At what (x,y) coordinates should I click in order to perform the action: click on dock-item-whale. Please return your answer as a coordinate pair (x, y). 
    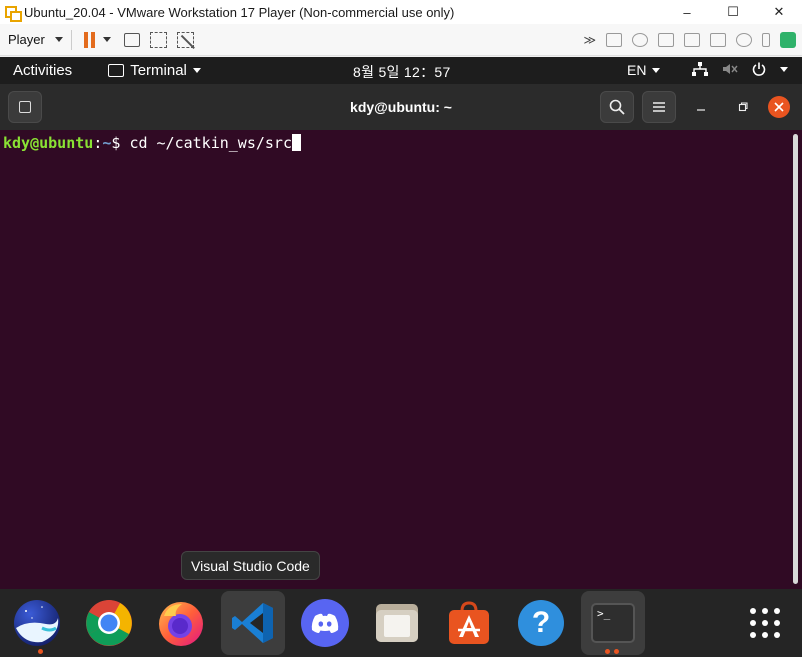
    Looking at the image, I should click on (37, 623).